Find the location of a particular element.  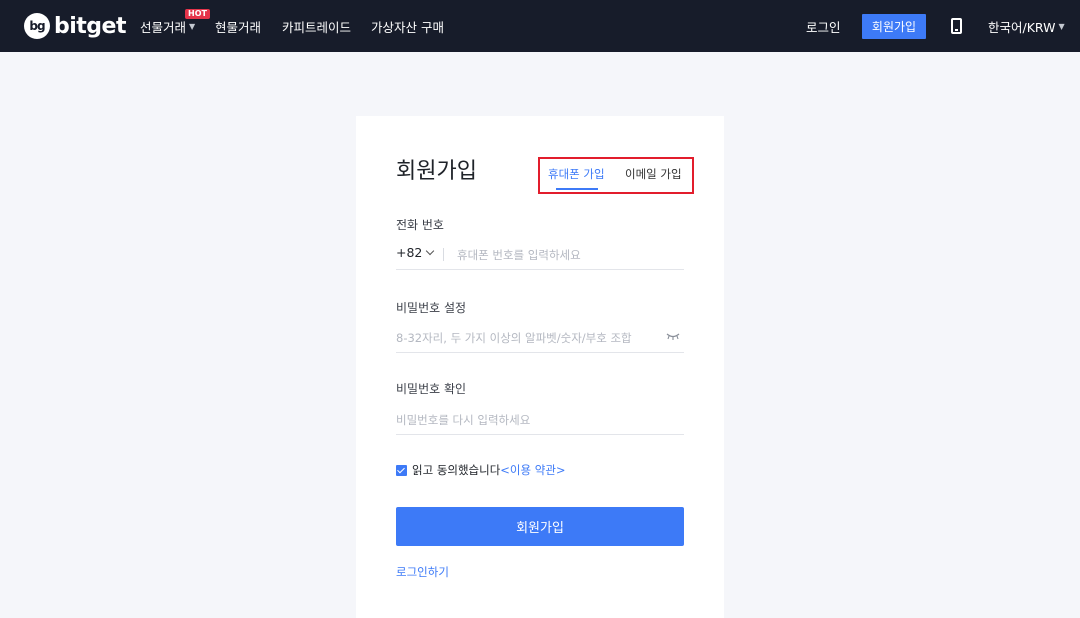

confirm-password-input: 비밀번호를 다시 입력하세요 is located at coordinates (463, 420).